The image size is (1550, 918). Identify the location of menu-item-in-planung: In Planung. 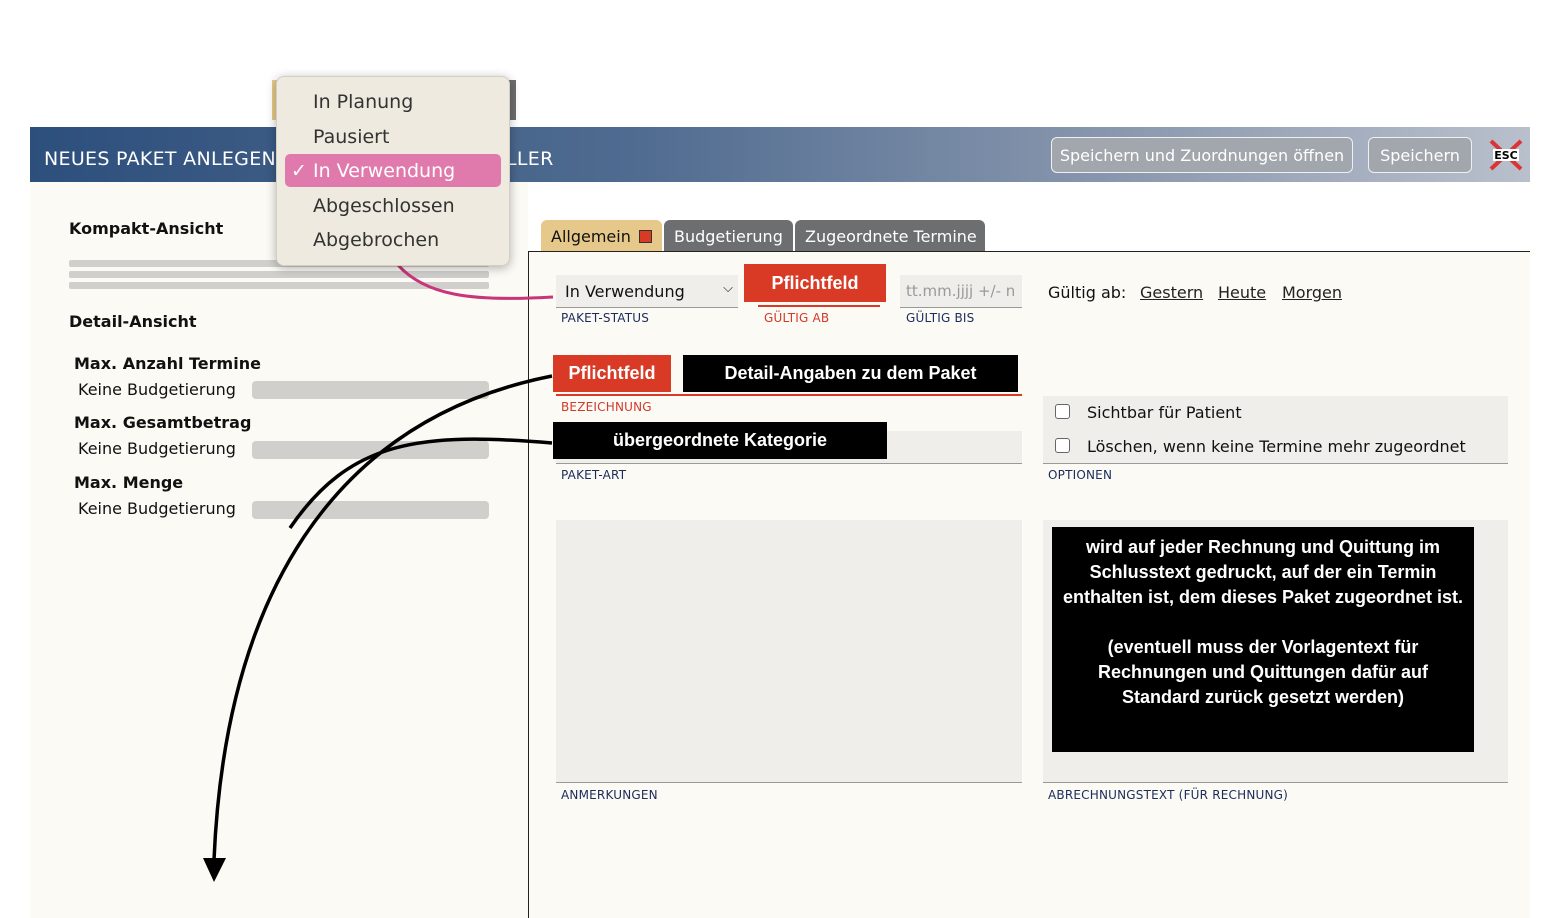
(363, 102).